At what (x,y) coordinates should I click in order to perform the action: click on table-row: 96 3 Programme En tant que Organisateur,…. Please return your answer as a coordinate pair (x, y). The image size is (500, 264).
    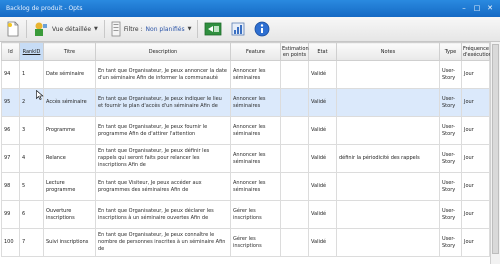
    Looking at the image, I should click on (245, 130).